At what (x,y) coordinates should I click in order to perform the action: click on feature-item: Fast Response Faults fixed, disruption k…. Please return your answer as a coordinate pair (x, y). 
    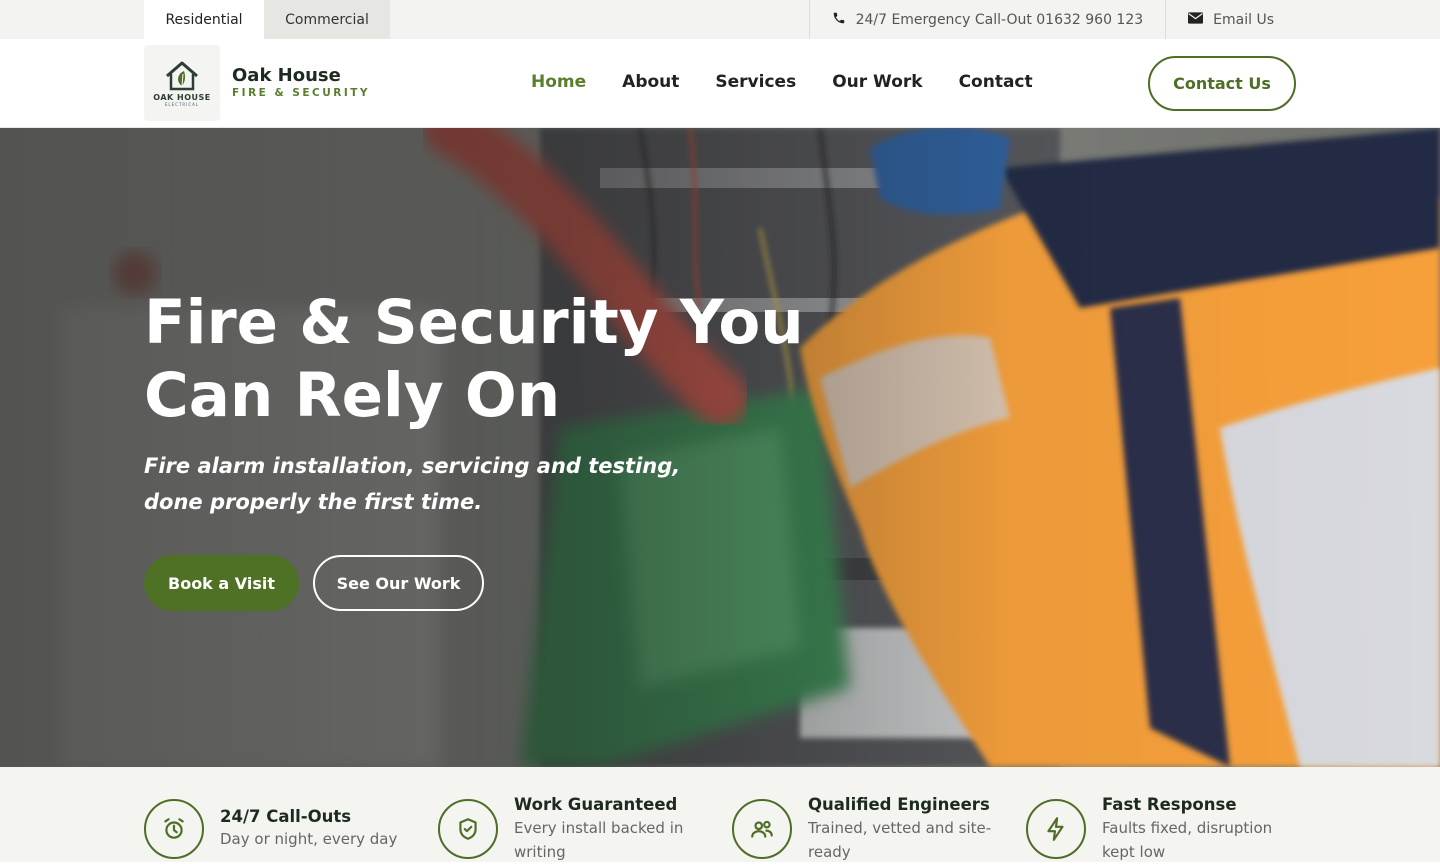
    Looking at the image, I should click on (1166, 828).